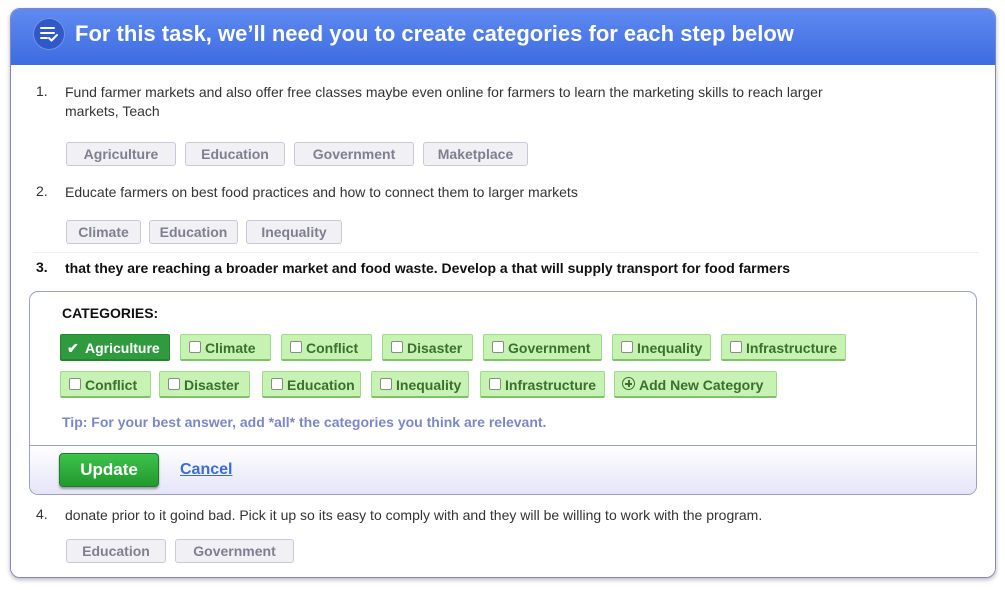  Describe the element at coordinates (109, 470) in the screenshot. I see `update-button: Update` at that location.